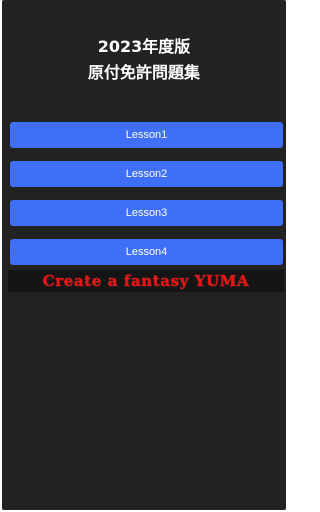  I want to click on page-title: 2023年度版 原付免許問題集, so click(144, 60).